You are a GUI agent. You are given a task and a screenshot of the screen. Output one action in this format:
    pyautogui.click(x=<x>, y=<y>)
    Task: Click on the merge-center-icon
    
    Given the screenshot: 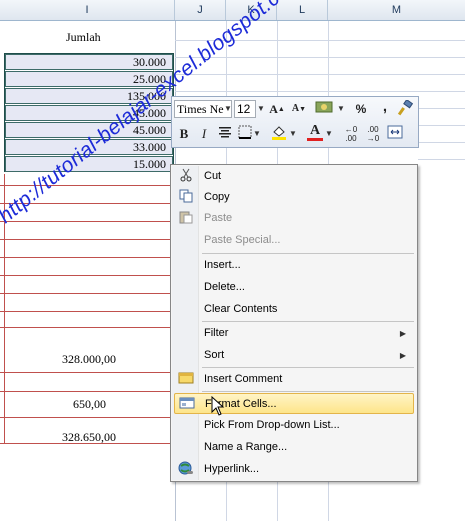 What is the action you would take?
    pyautogui.click(x=395, y=134)
    